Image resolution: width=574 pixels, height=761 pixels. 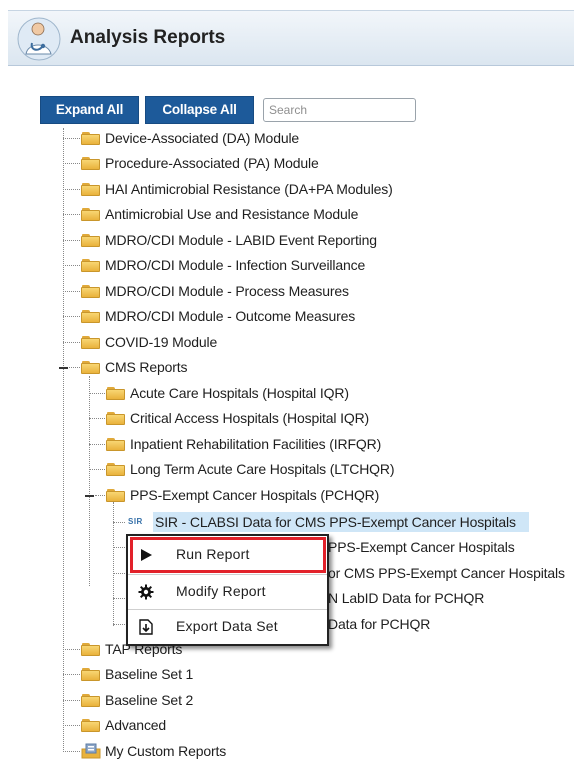 I want to click on context-menu: Run Report Modify Report Export Data Set, so click(x=227, y=590).